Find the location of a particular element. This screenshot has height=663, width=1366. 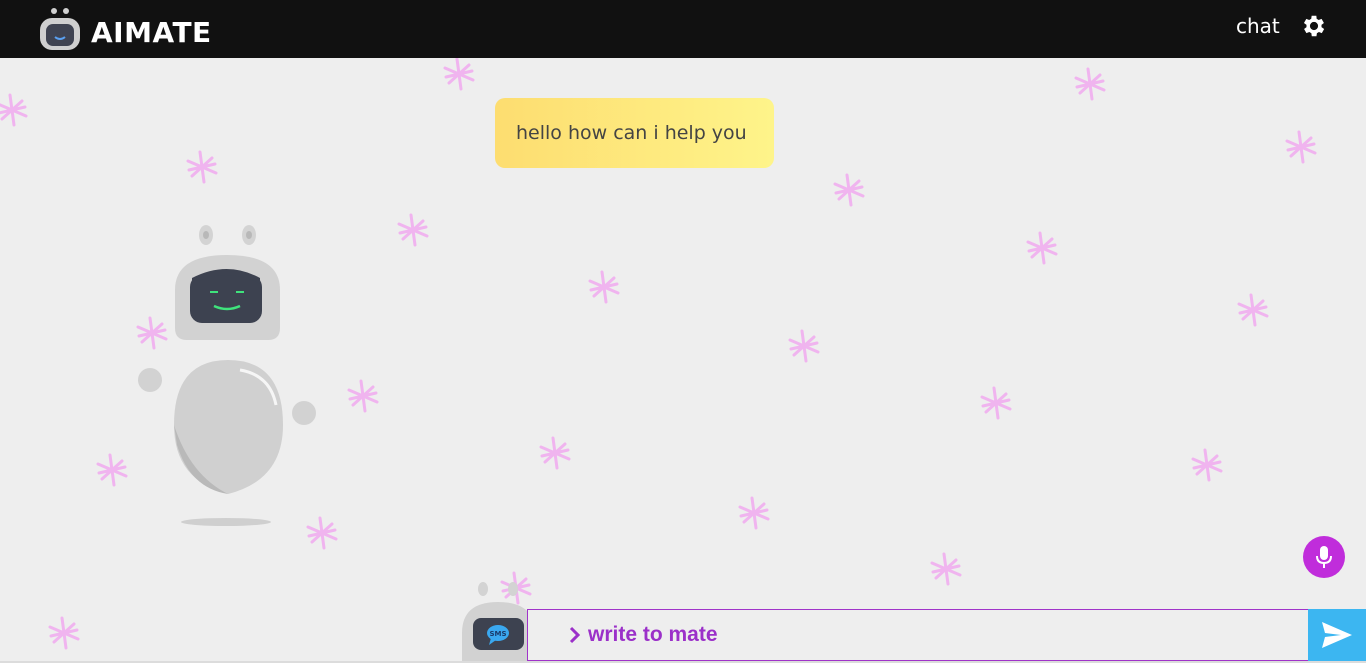

sparkle-icon is located at coordinates (459, 74).